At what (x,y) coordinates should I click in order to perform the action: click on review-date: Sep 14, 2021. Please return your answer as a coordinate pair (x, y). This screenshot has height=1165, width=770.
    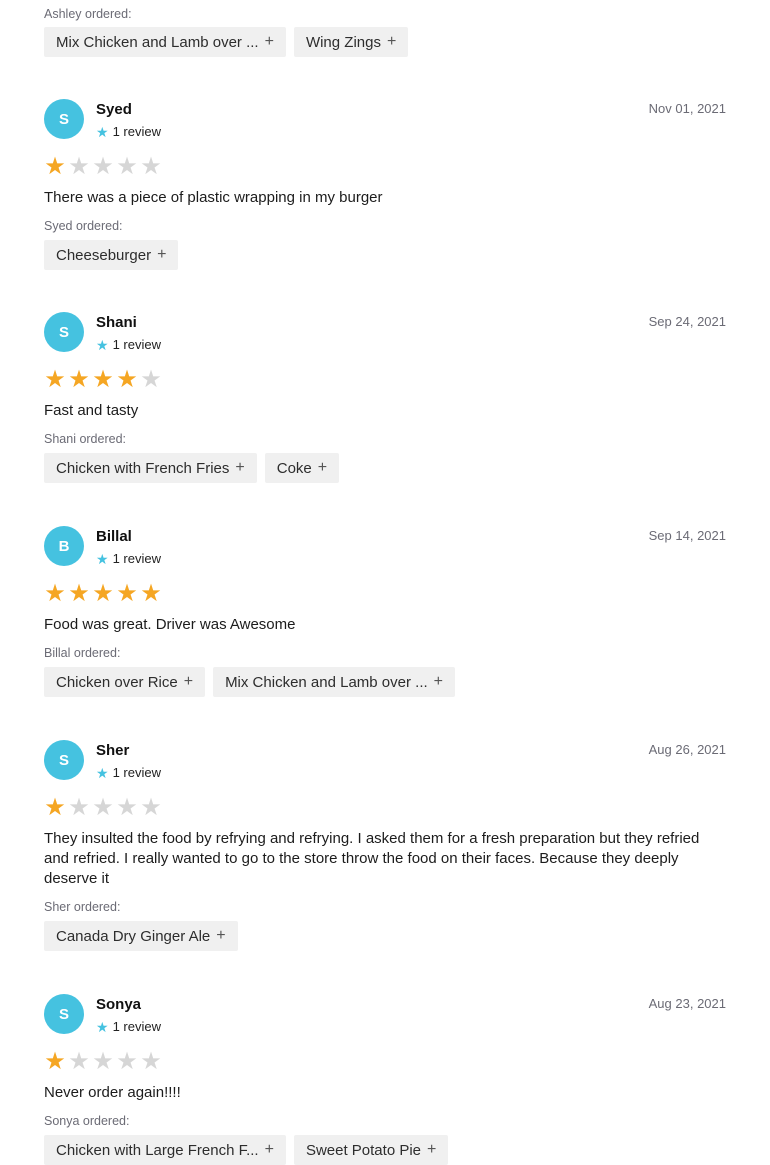
    Looking at the image, I should click on (687, 535).